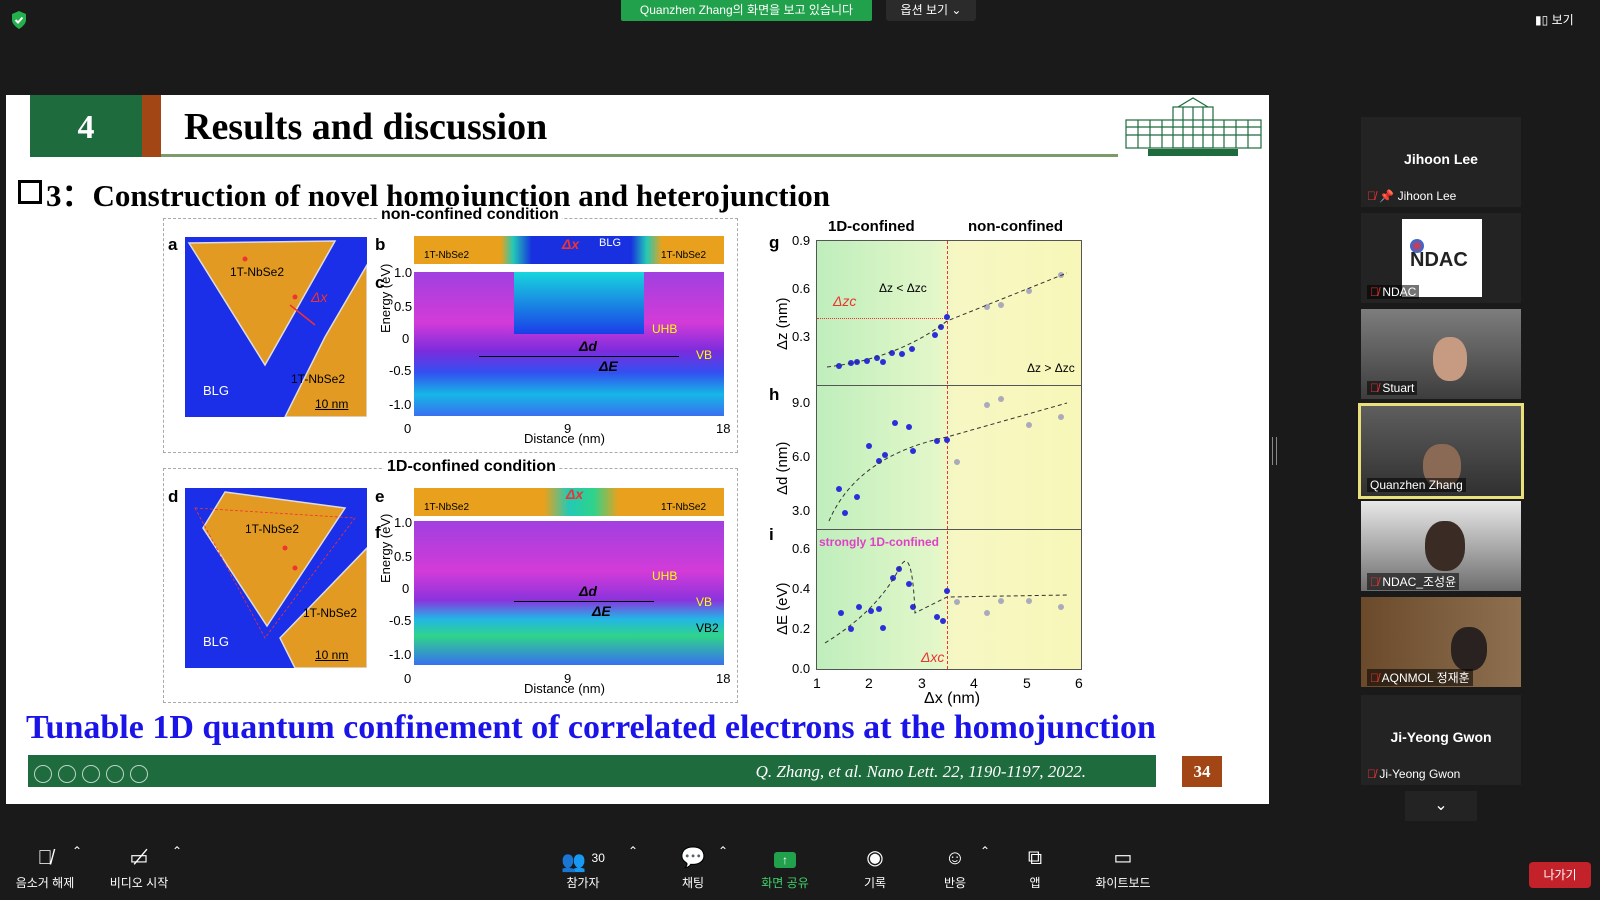 The width and height of the screenshot is (1600, 900). What do you see at coordinates (471, 467) in the screenshot?
I see `confined-title: 1D-confined condition` at bounding box center [471, 467].